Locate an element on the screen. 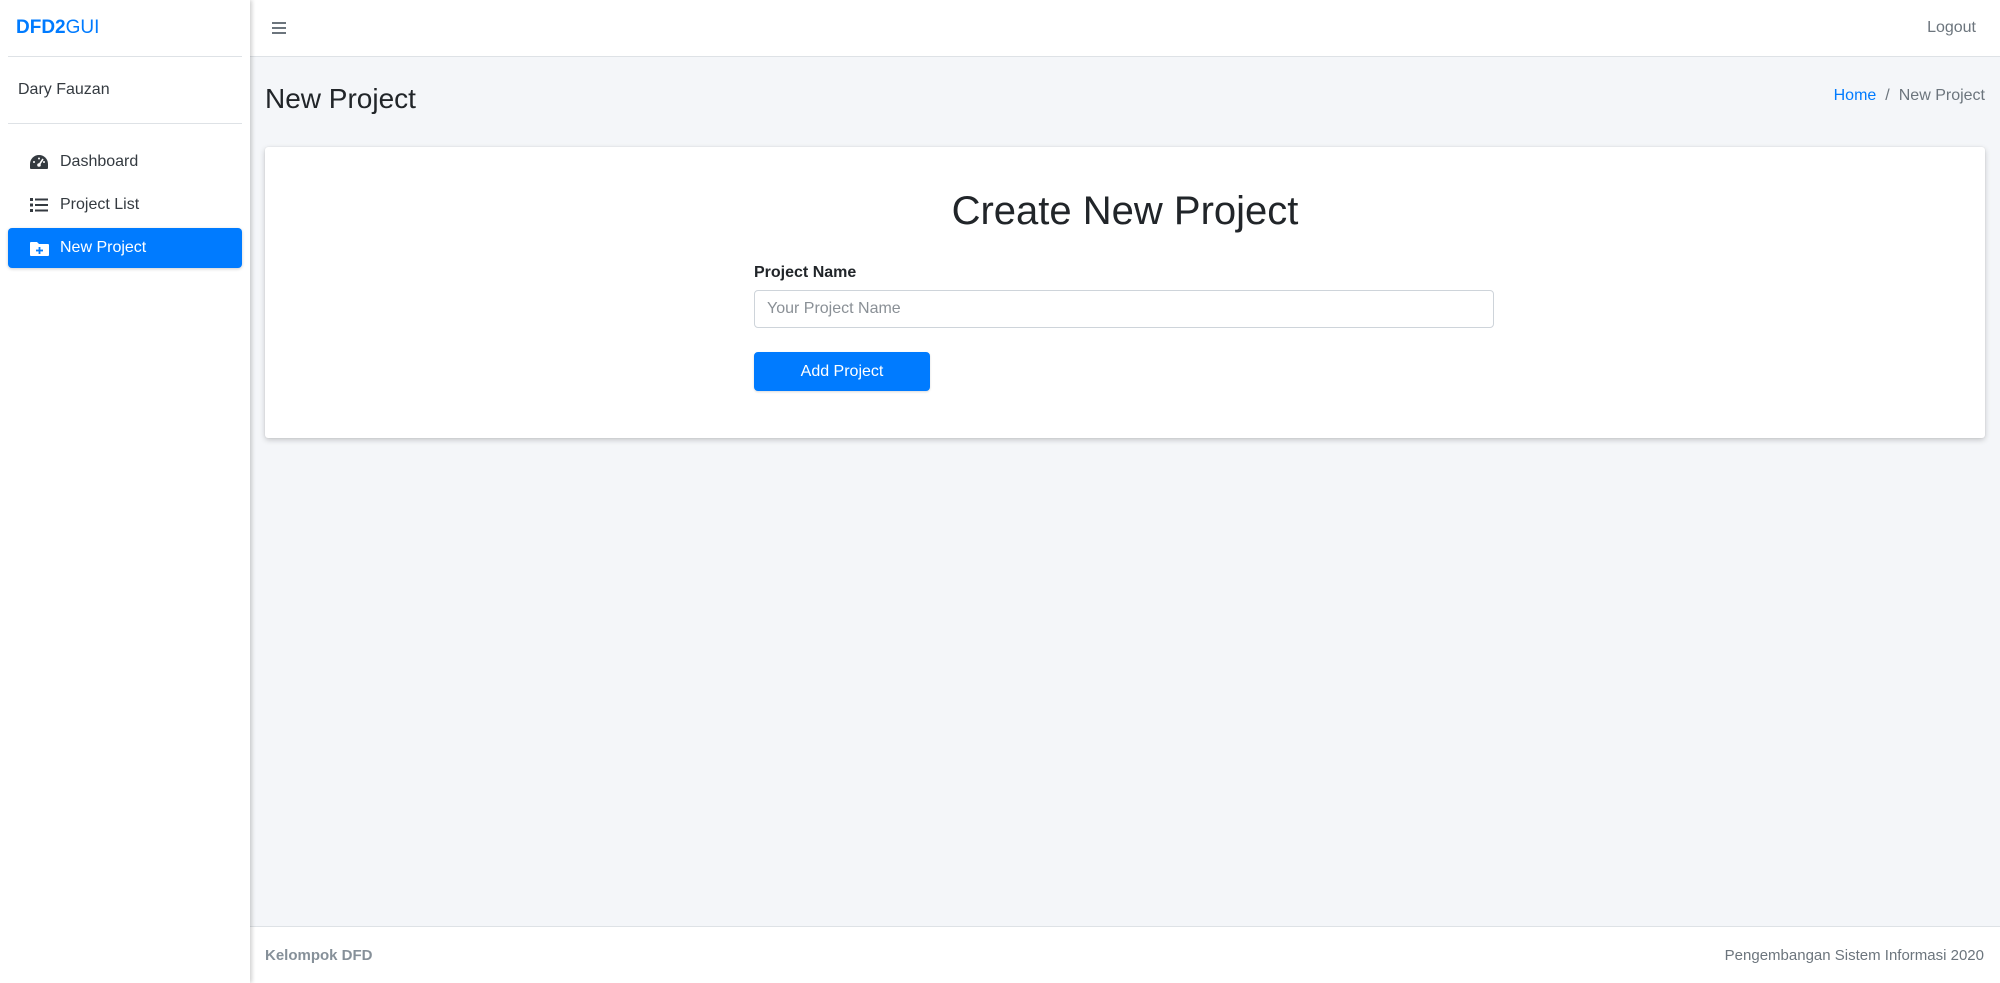  create-project-form: Project Name Add Project is located at coordinates (1124, 327).